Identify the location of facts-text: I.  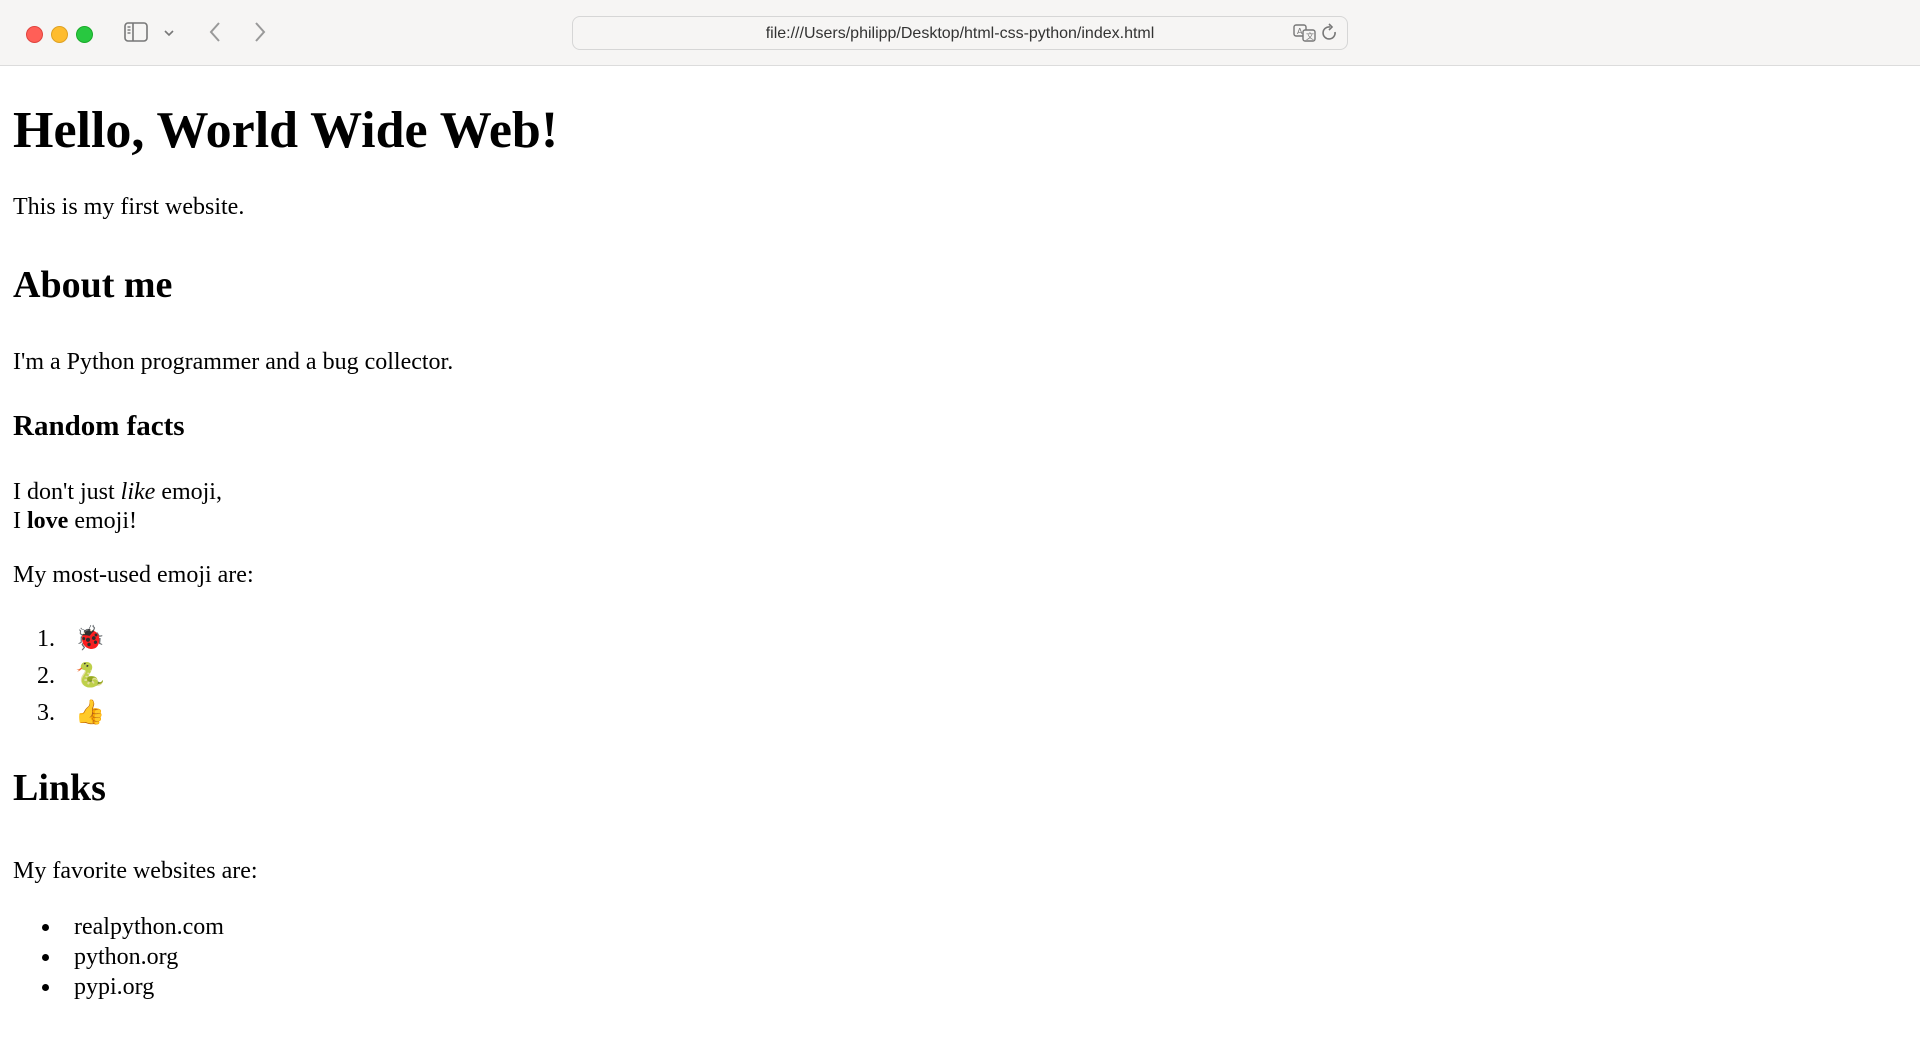
(20, 520).